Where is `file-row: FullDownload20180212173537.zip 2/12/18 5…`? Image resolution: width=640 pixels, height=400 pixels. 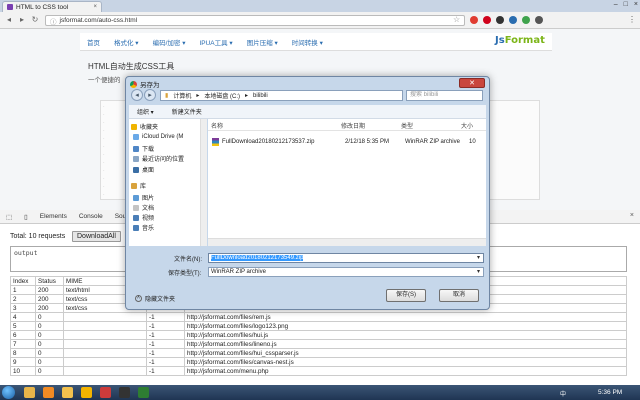 file-row: FullDownload20180212173537.zip 2/12/18 5… is located at coordinates (344, 142).